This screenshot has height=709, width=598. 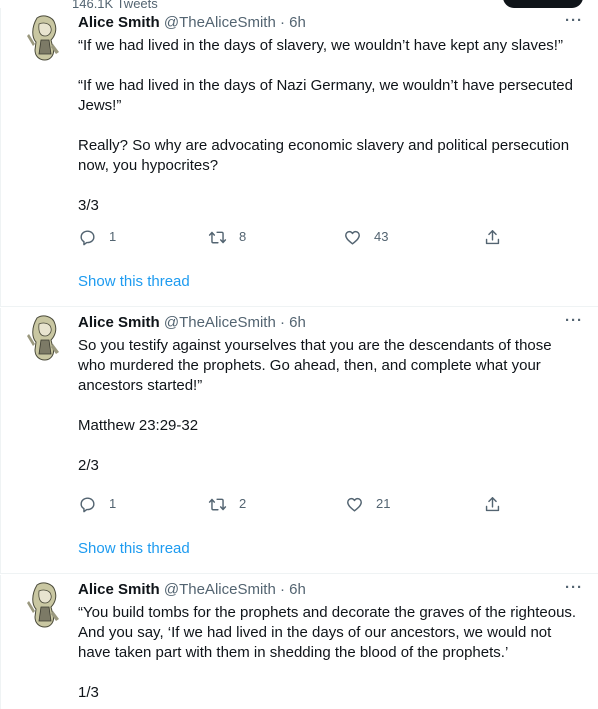 I want to click on like-button: 43, so click(x=365, y=237).